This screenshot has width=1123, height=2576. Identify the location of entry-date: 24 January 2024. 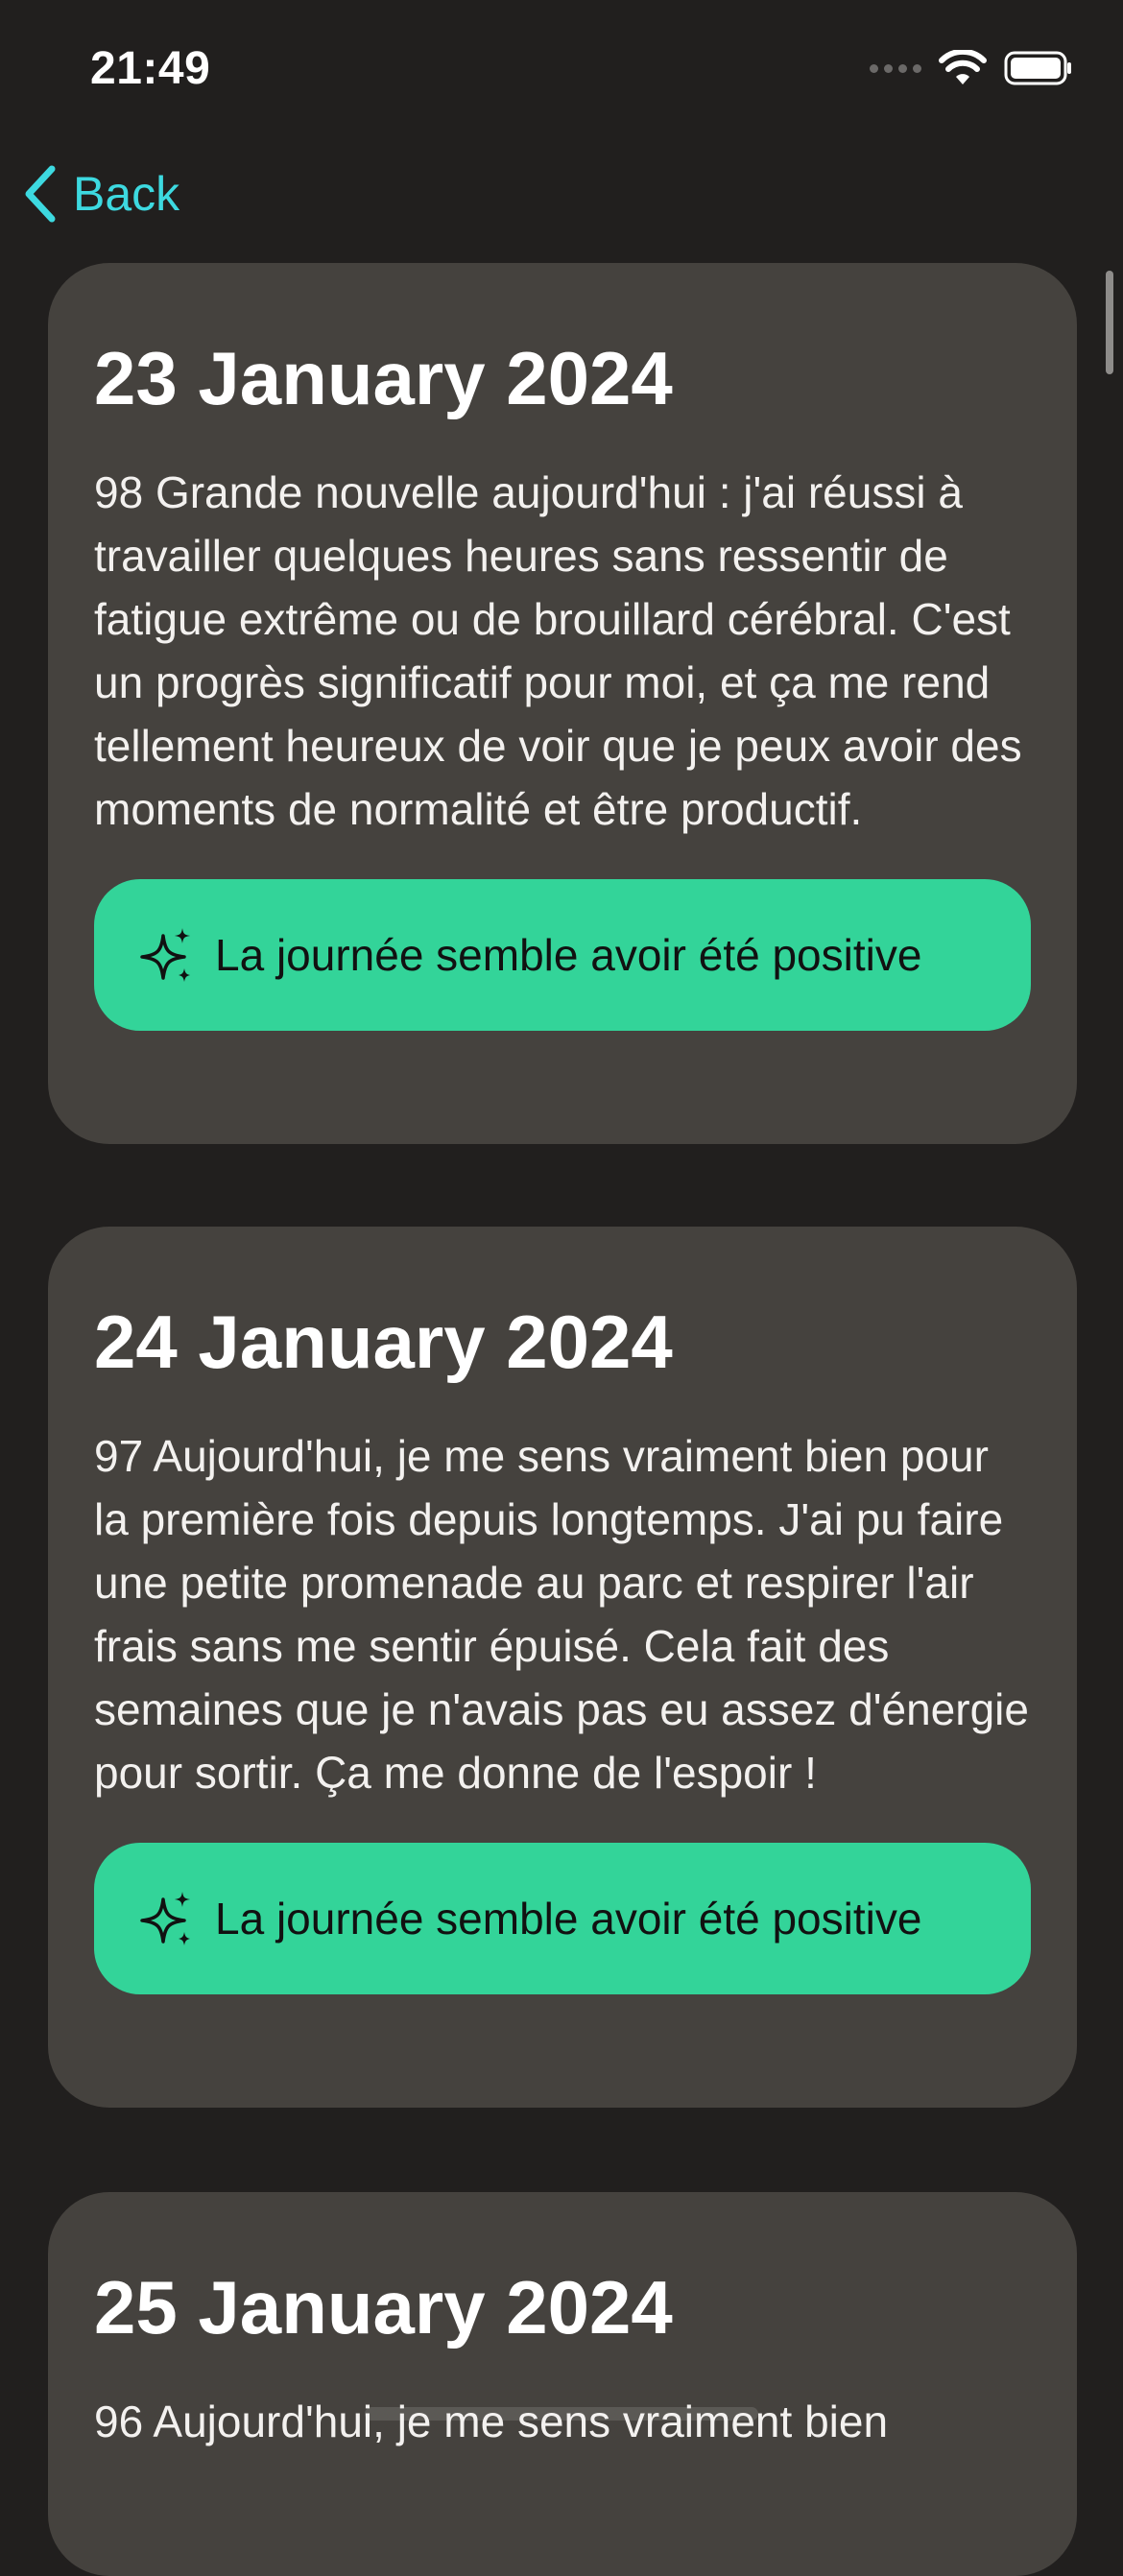
(383, 1342).